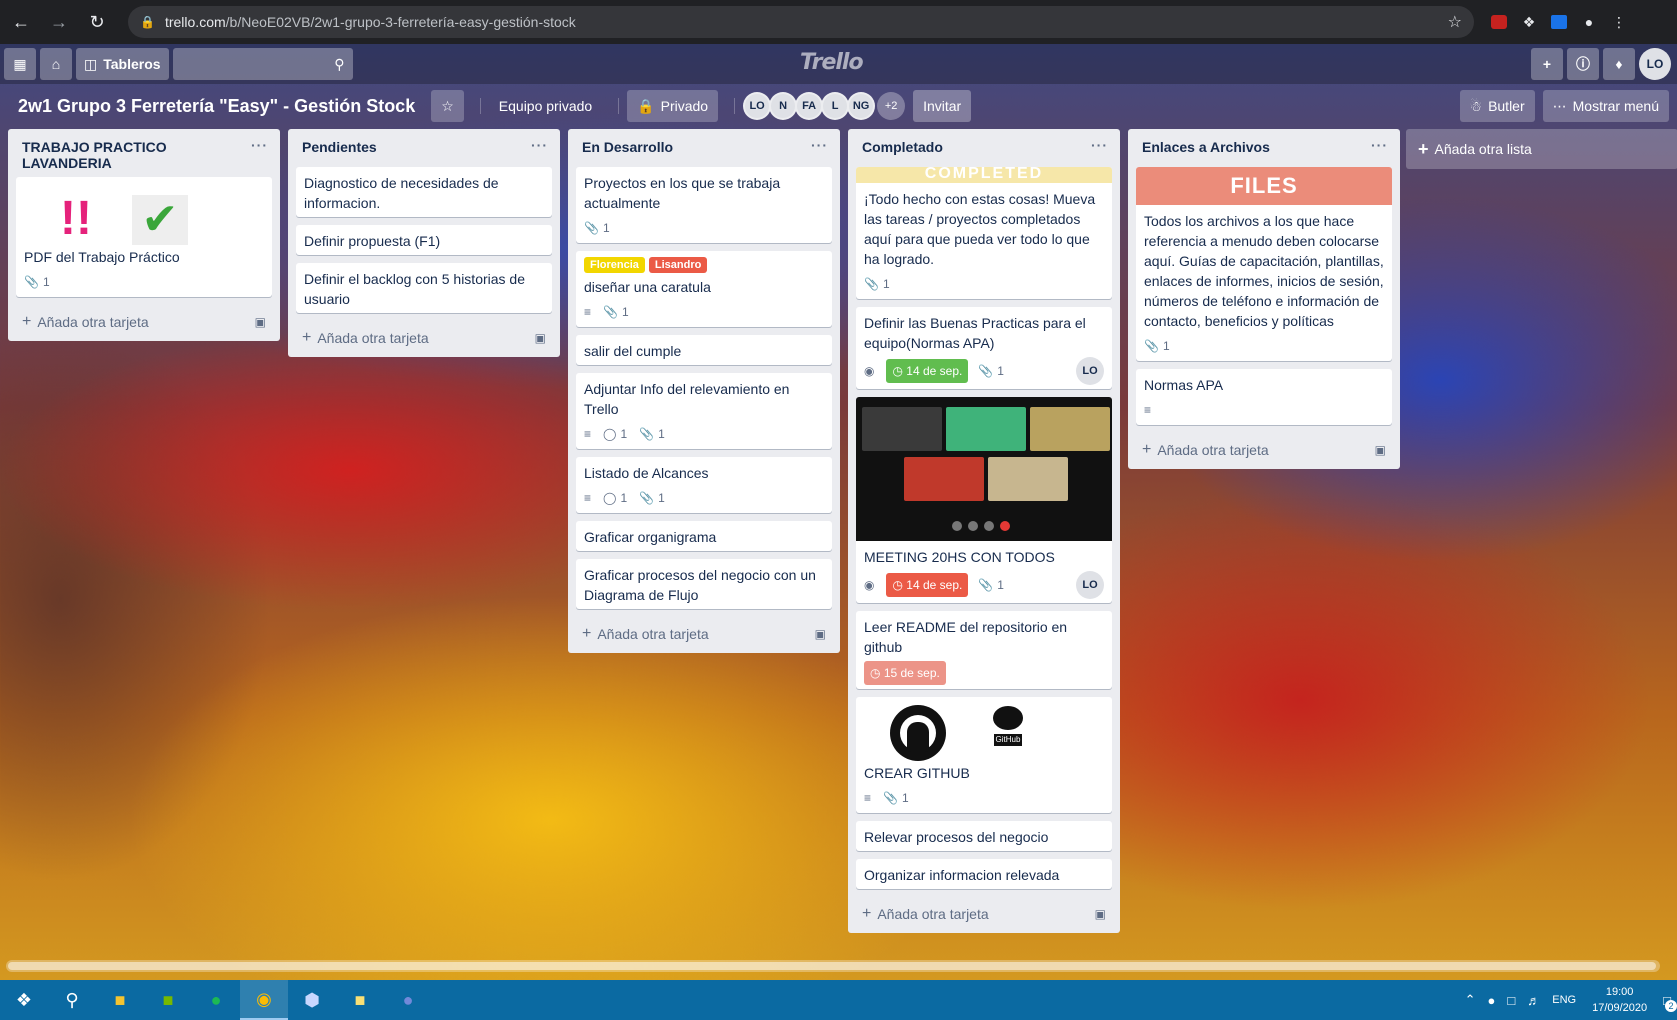 This screenshot has width=1677, height=1020. What do you see at coordinates (1511, 1000) in the screenshot?
I see `network-icon: □` at bounding box center [1511, 1000].